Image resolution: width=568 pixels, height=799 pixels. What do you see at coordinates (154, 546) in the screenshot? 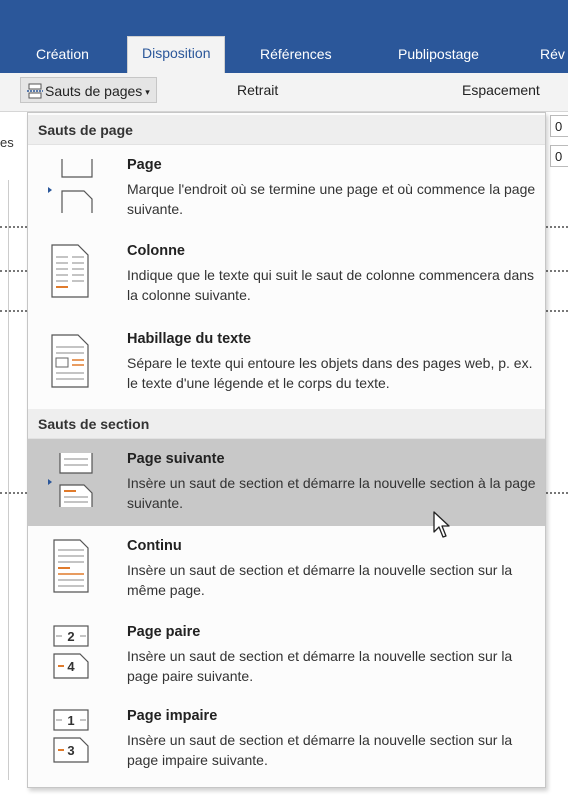
I see `menu-item-title: Continu` at bounding box center [154, 546].